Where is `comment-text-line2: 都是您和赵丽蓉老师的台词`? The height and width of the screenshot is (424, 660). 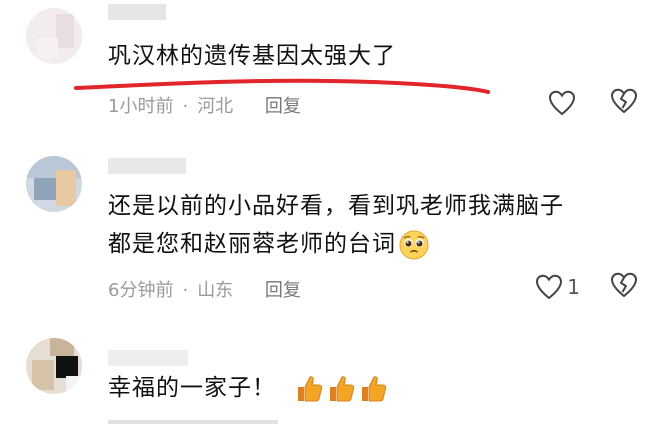
comment-text-line2: 都是您和赵丽蓉老师的台词 is located at coordinates (336, 244).